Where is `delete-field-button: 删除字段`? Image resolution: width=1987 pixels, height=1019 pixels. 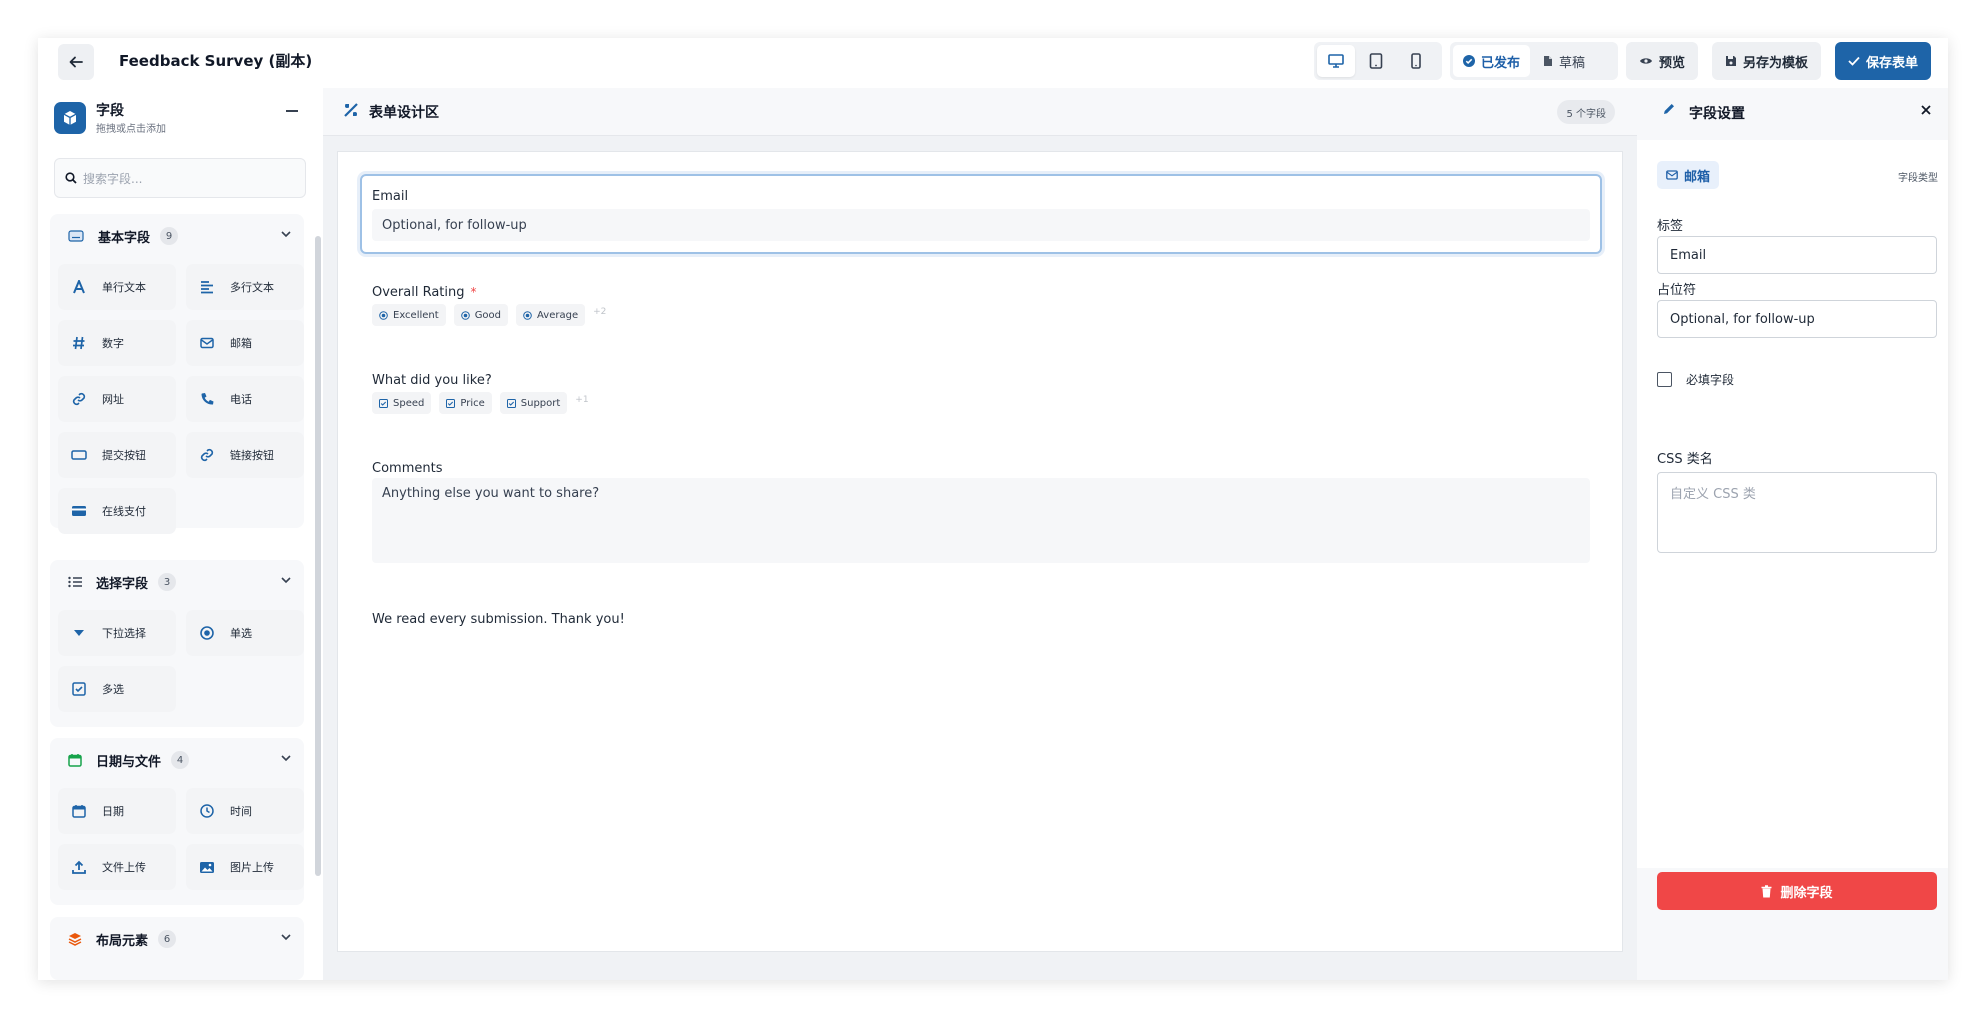 delete-field-button: 删除字段 is located at coordinates (1797, 891).